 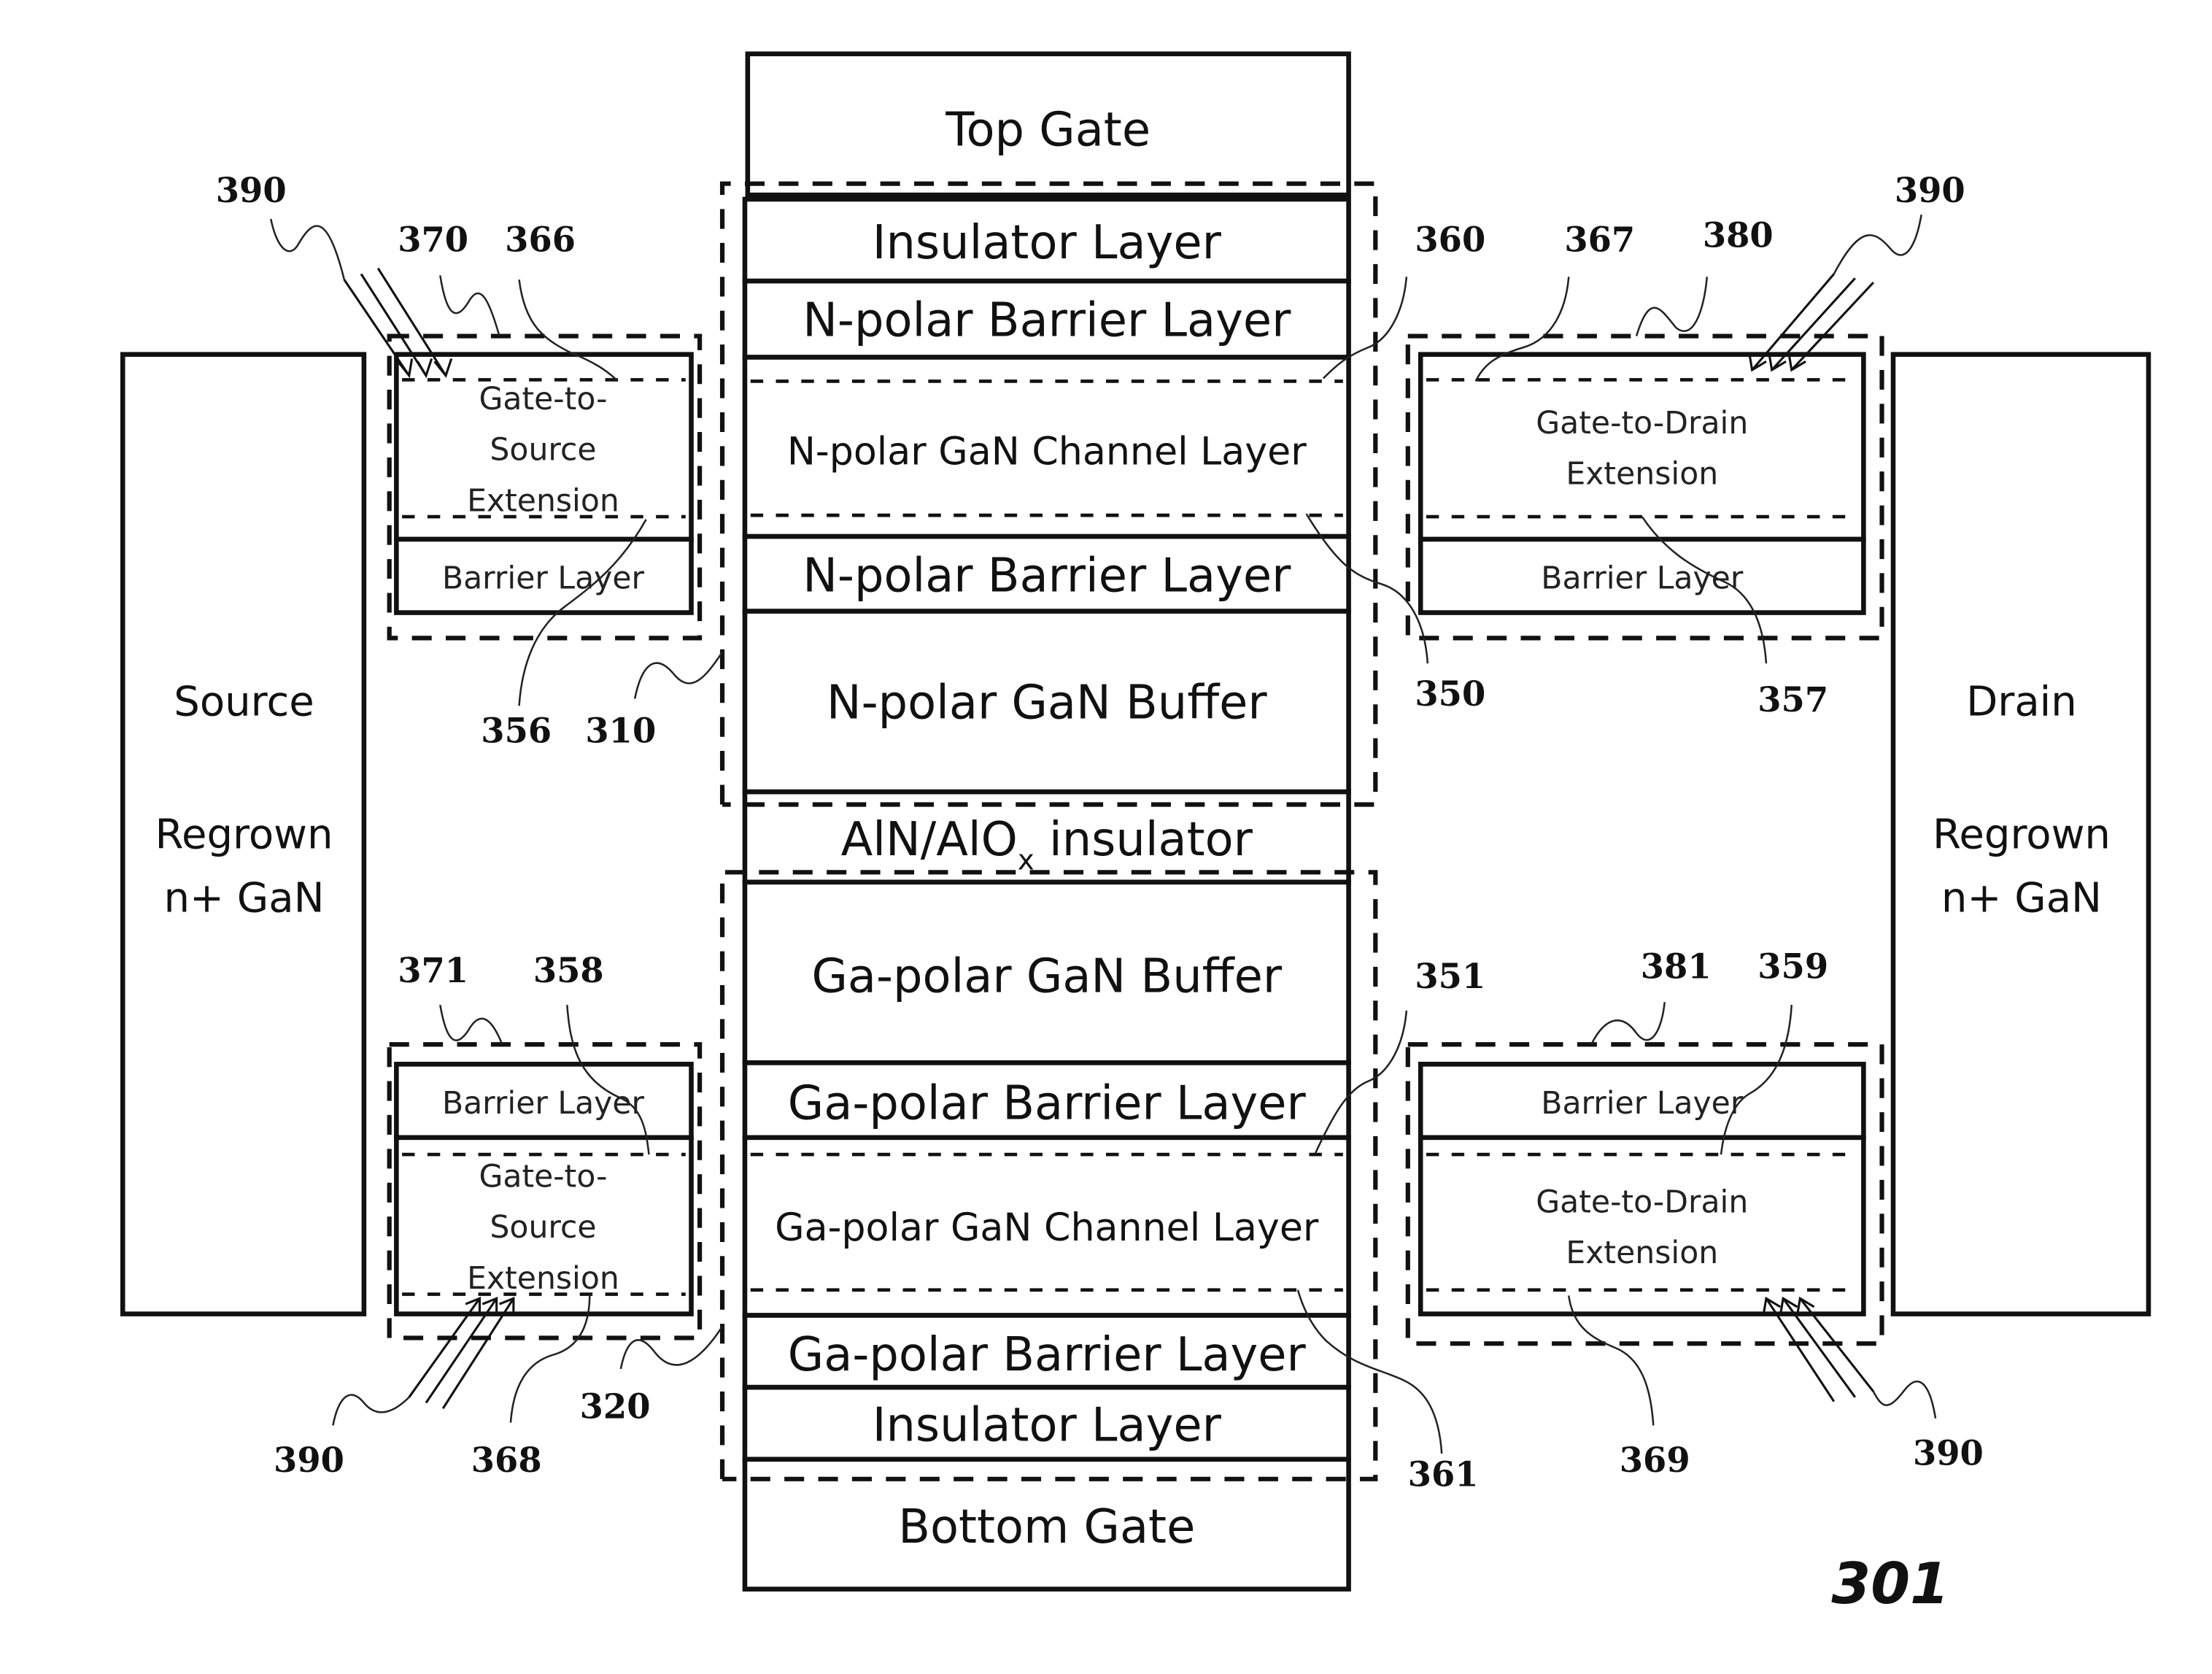 I want to click on gate-to-drain-extension-bottom: Barrier Layer Gate-to-Drain Extension, so click(x=1645, y=1194).